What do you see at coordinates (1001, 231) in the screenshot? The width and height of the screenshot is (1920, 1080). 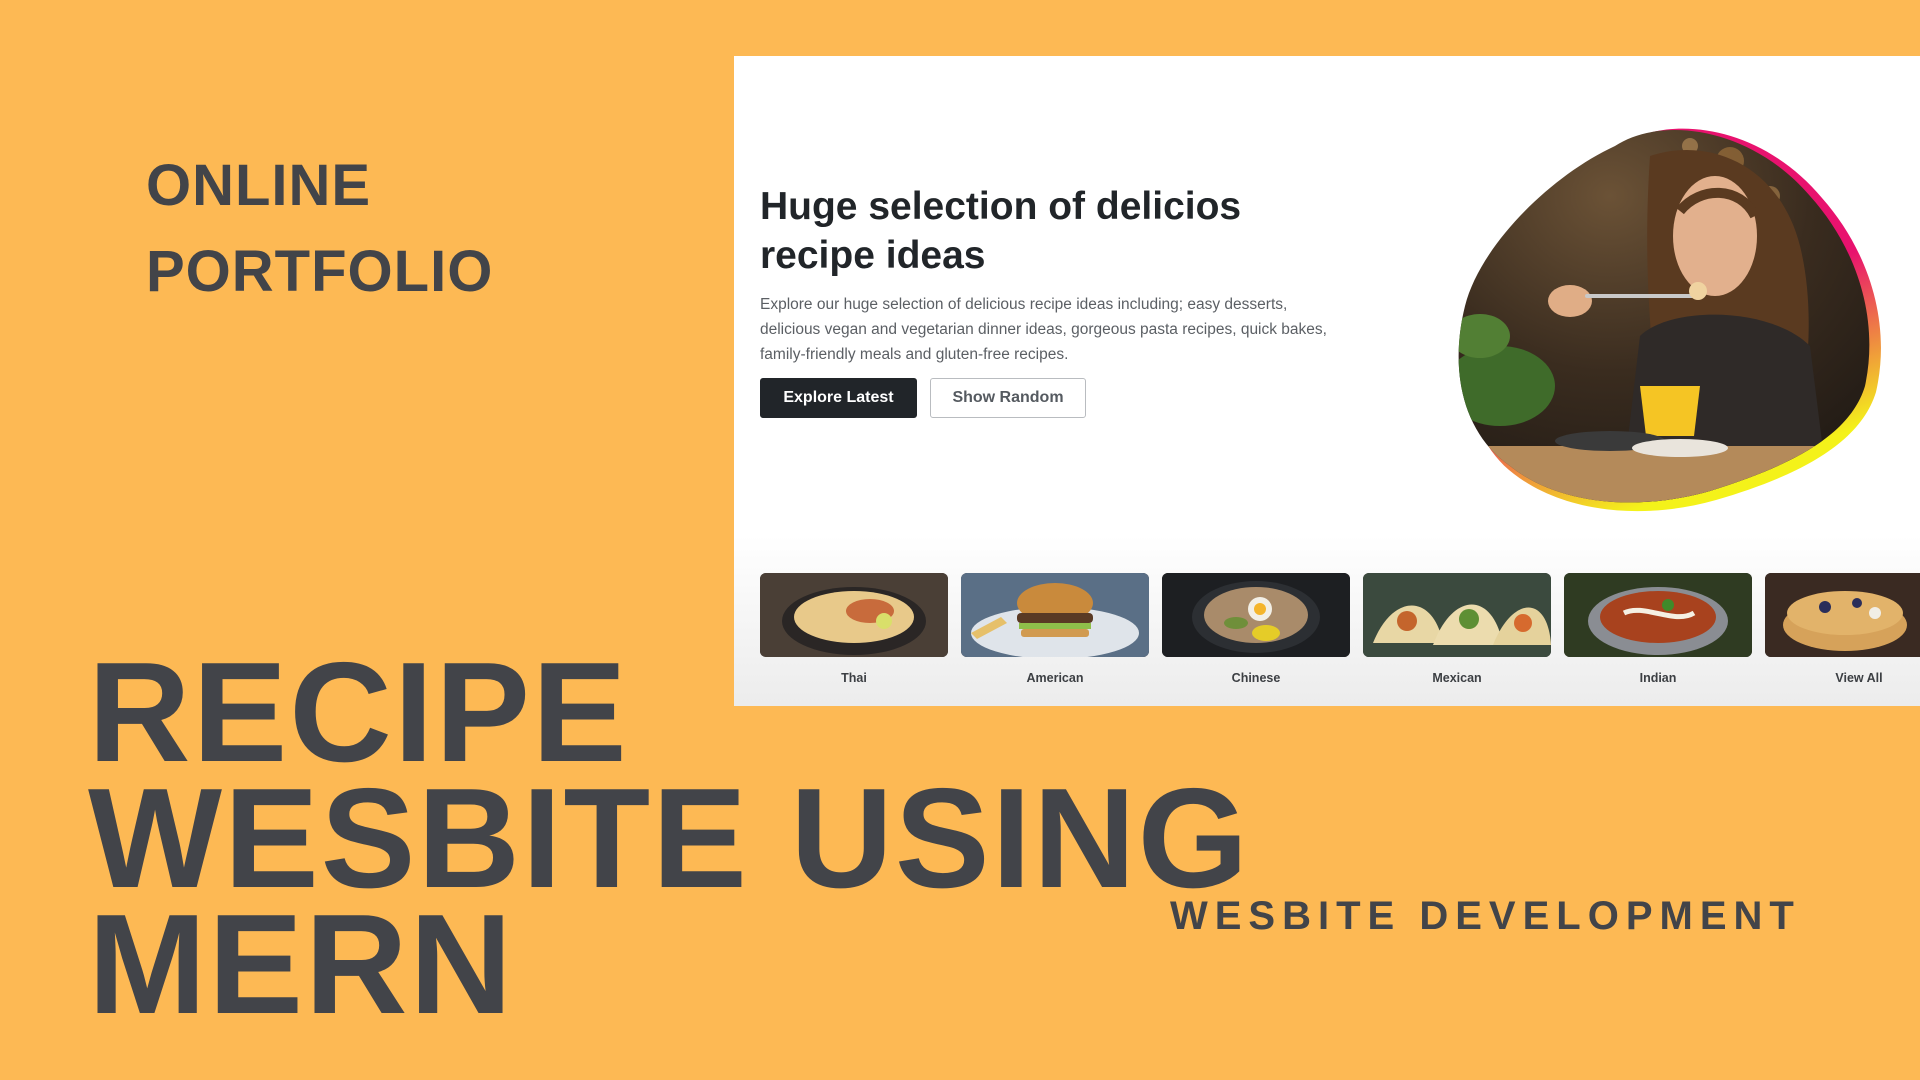 I see `hero-title: Huge selection of delicios recipe ideas` at bounding box center [1001, 231].